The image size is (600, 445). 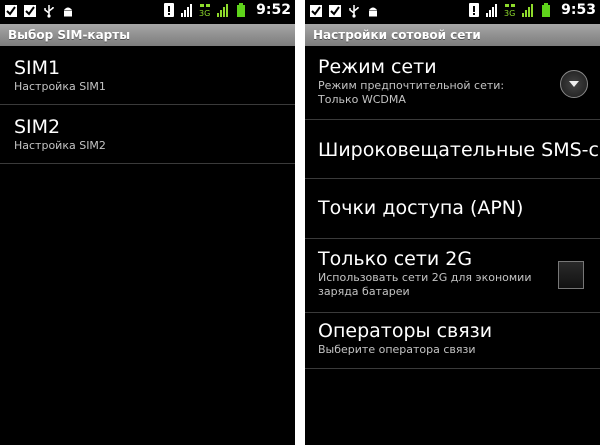 I want to click on network-mode-title: Режим сети, so click(x=377, y=67).